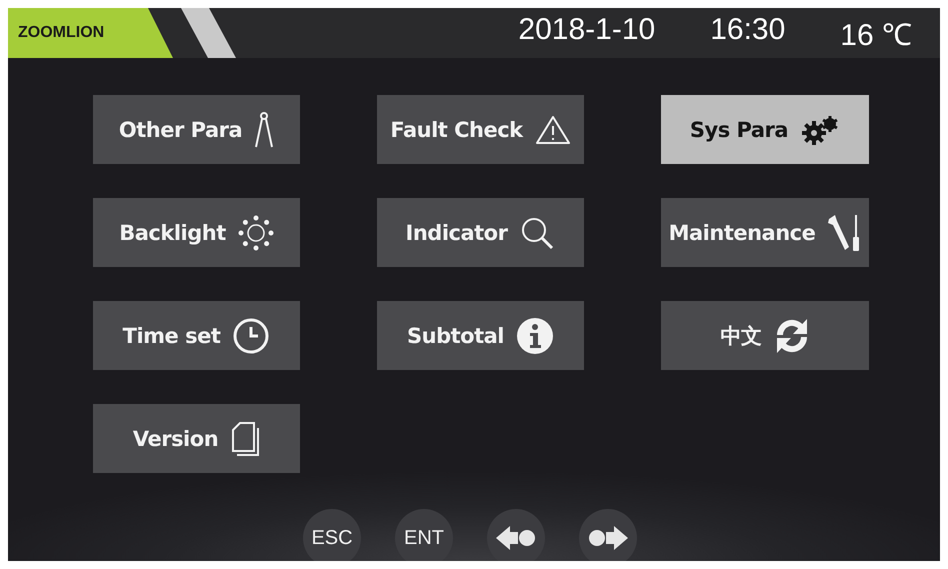 The image size is (948, 569). Describe the element at coordinates (535, 335) in the screenshot. I see `info-icon` at that location.